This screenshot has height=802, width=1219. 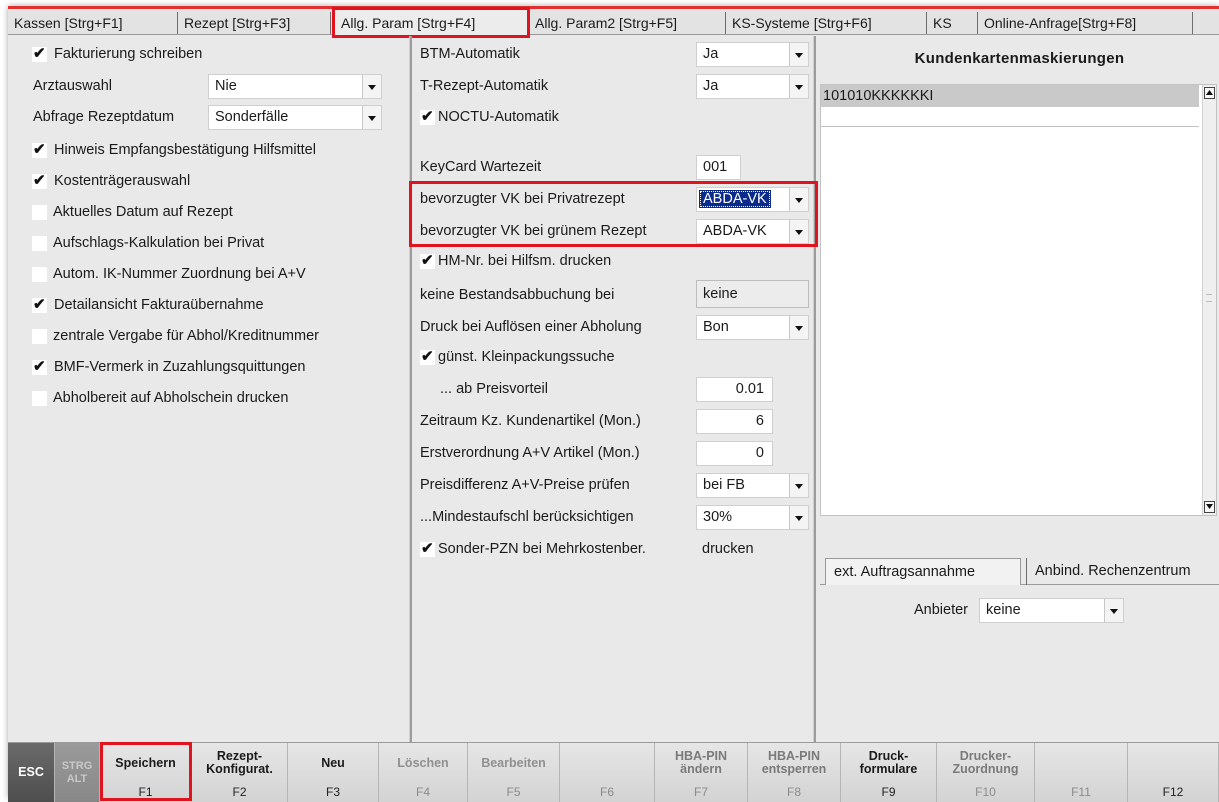 I want to click on strg-alt-key: STRG ALT, so click(x=77, y=772).